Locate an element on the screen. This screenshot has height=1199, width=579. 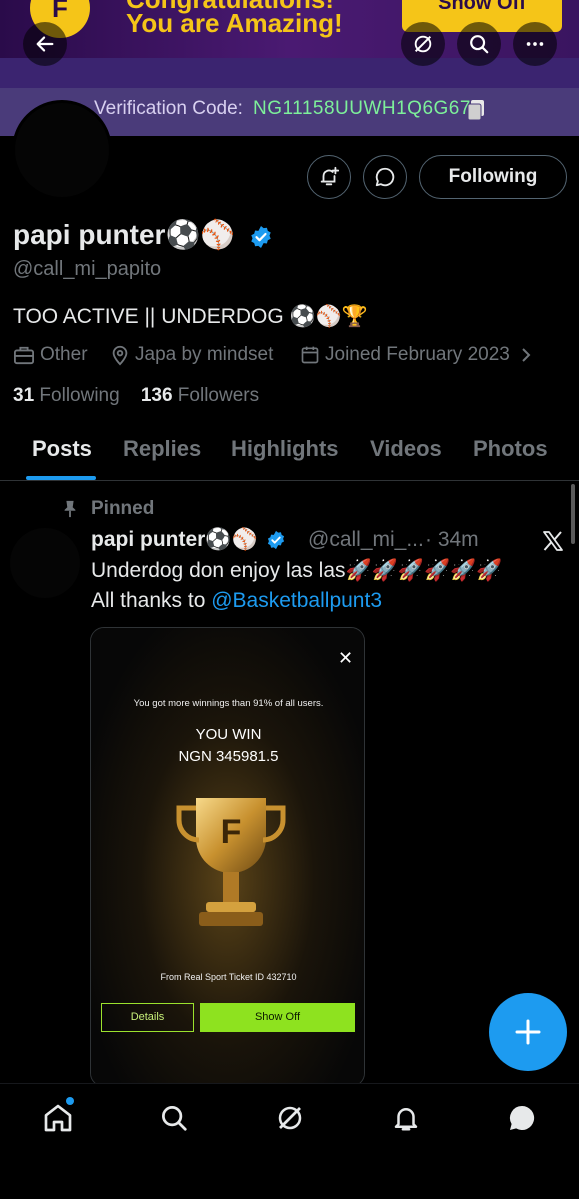
scrollbar is located at coordinates (573, 514).